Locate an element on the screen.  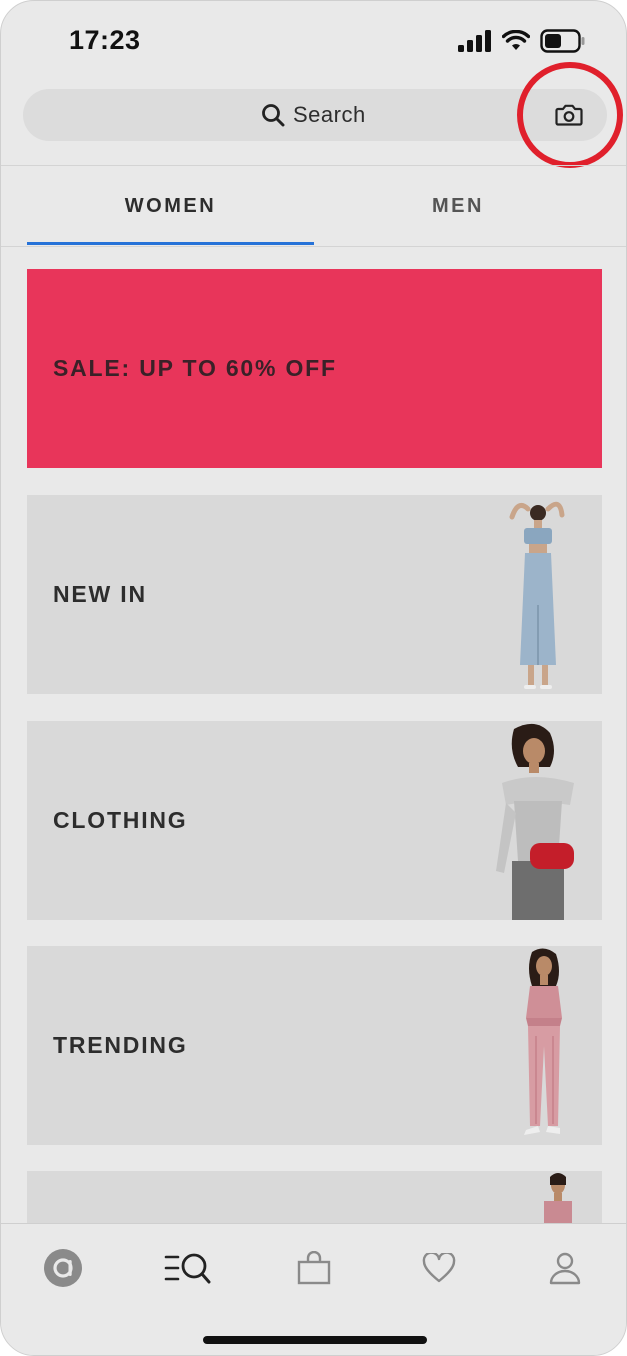
gender-tabs: WOMEN MEN is located at coordinates (314, 206).